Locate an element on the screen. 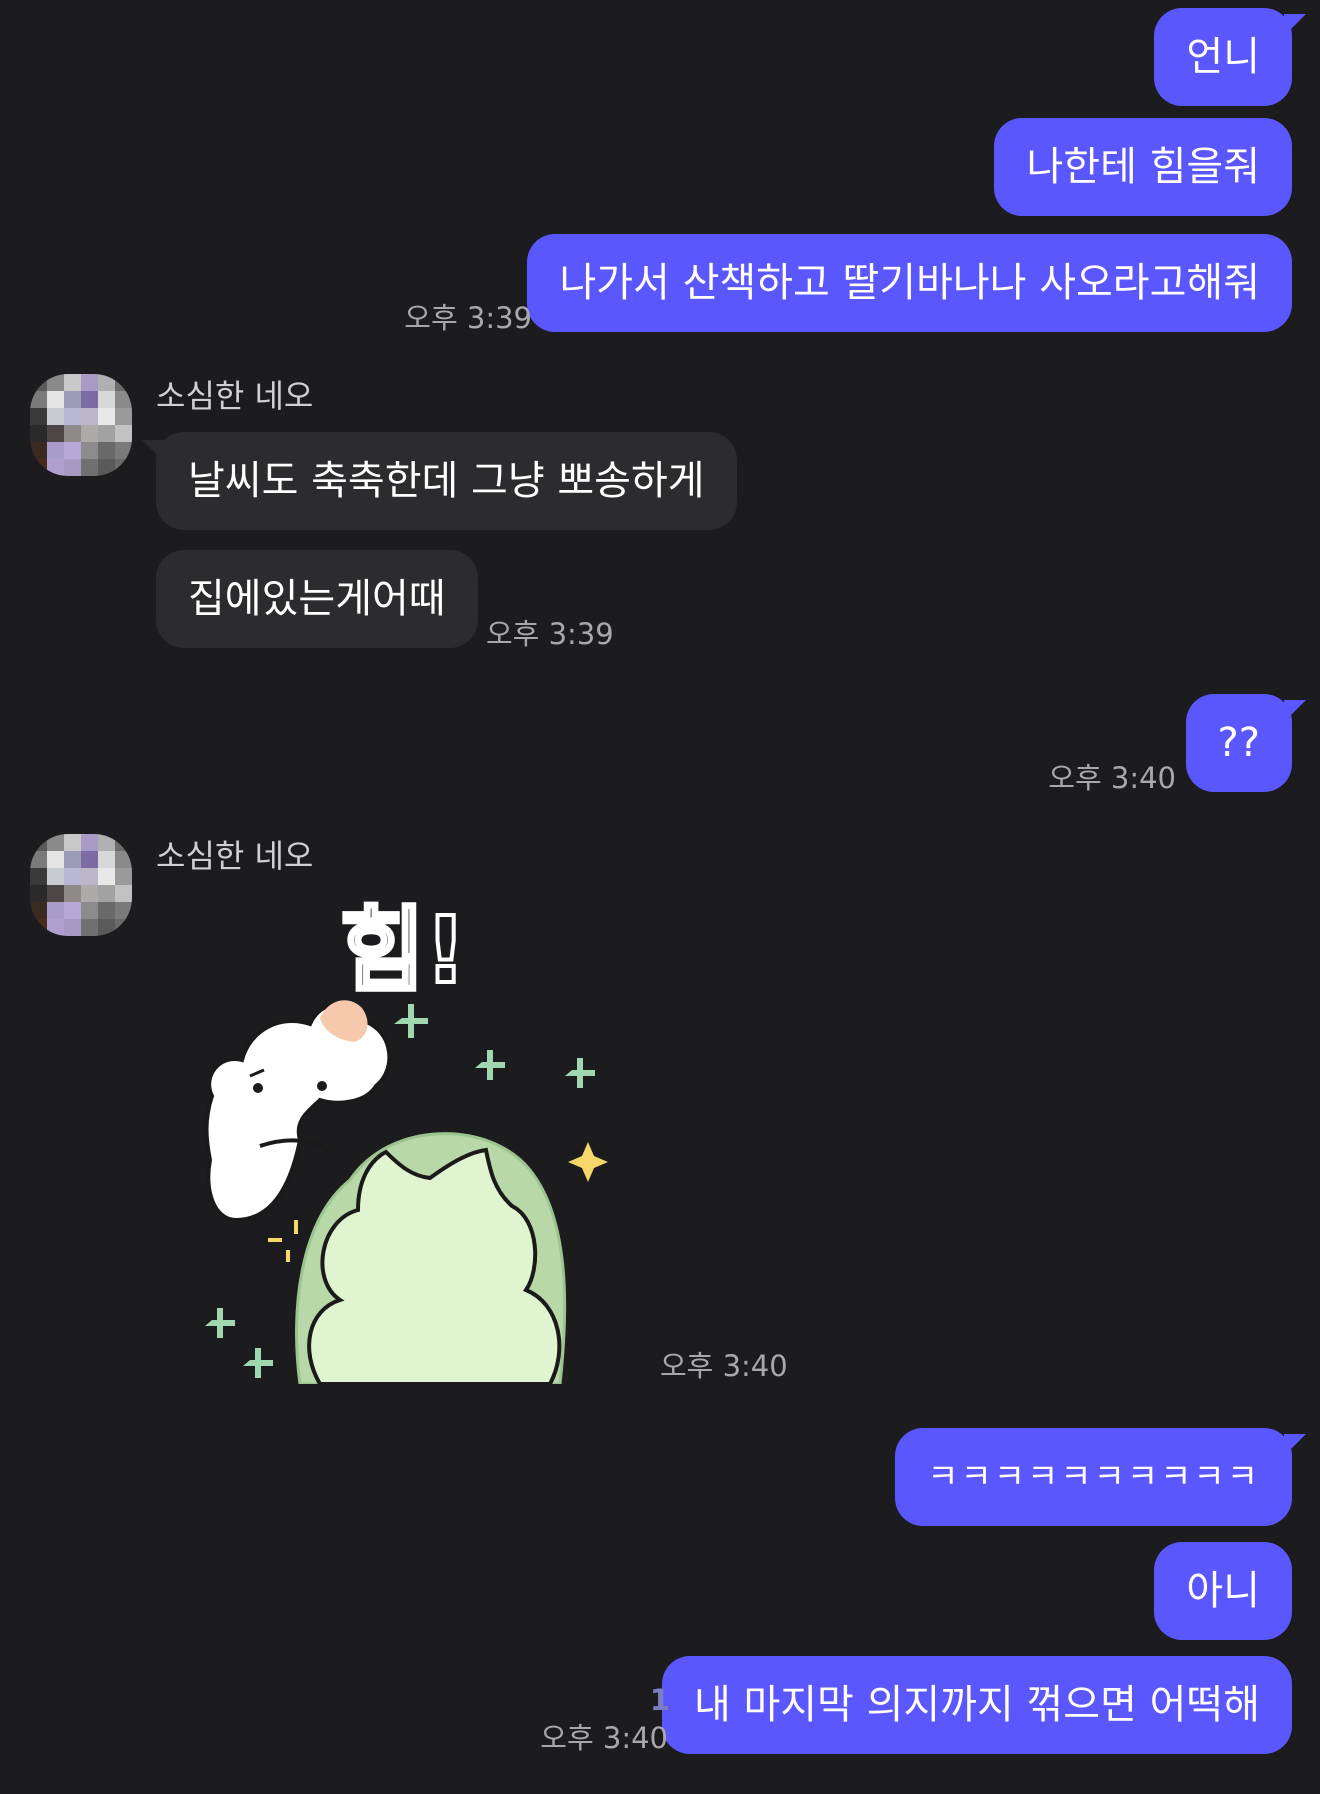  cat-sticker-icon: 힘! is located at coordinates (420, 1138).